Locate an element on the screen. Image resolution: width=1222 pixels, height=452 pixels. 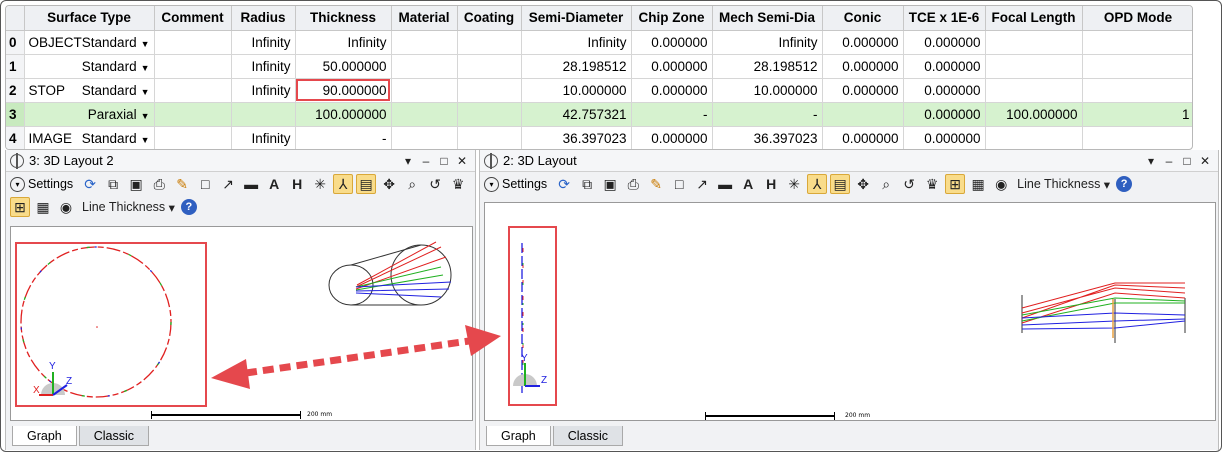
conic-cell is located at coordinates (863, 114).